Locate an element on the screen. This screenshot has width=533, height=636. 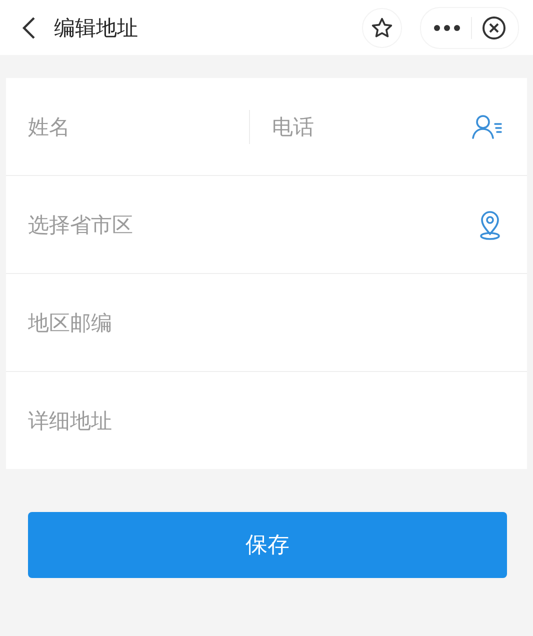
close-icon is located at coordinates (494, 28).